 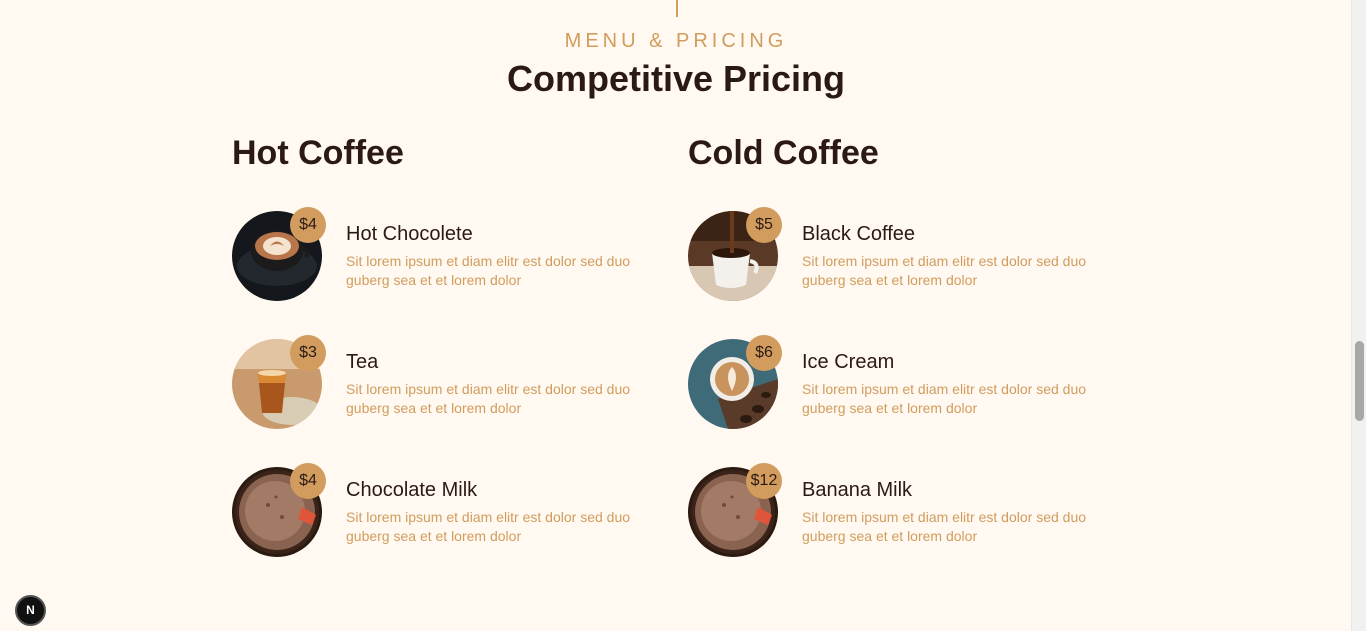 I want to click on nextjs-icon: N, so click(x=30, y=610).